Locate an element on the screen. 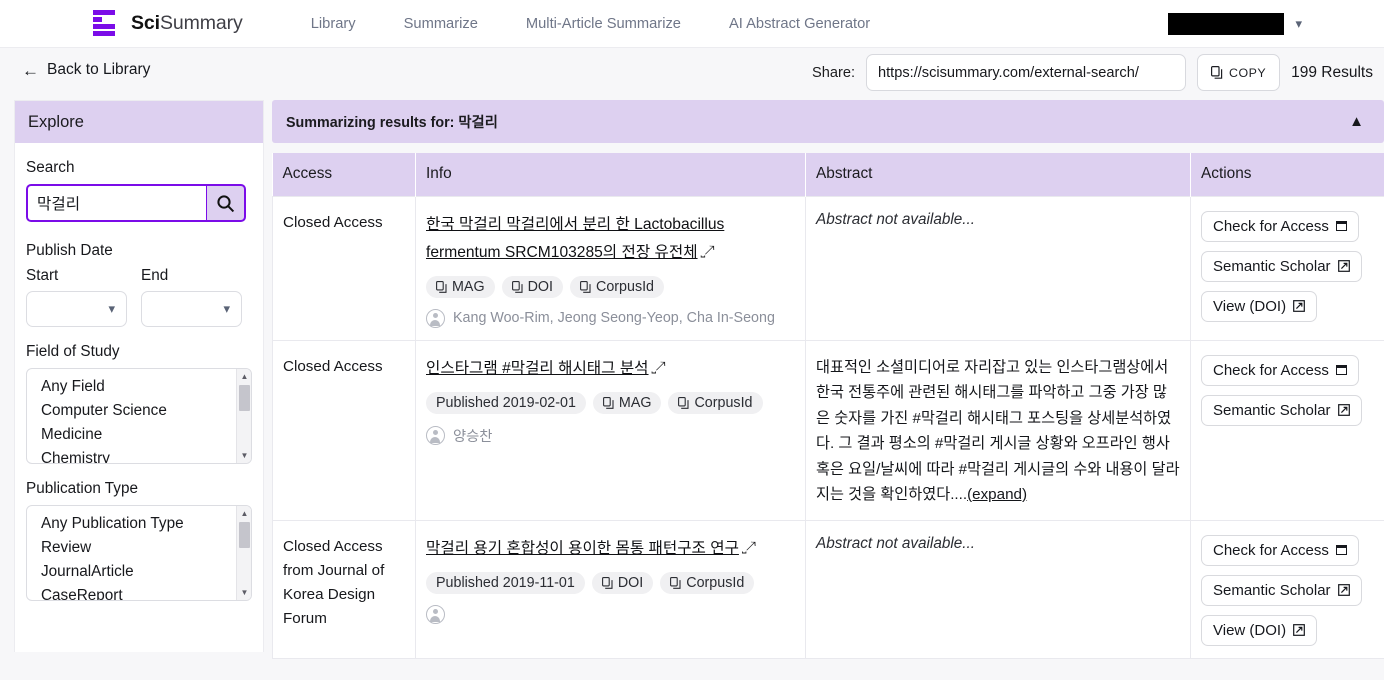 This screenshot has height=680, width=1384. brand-name-rest: Summary is located at coordinates (201, 23).